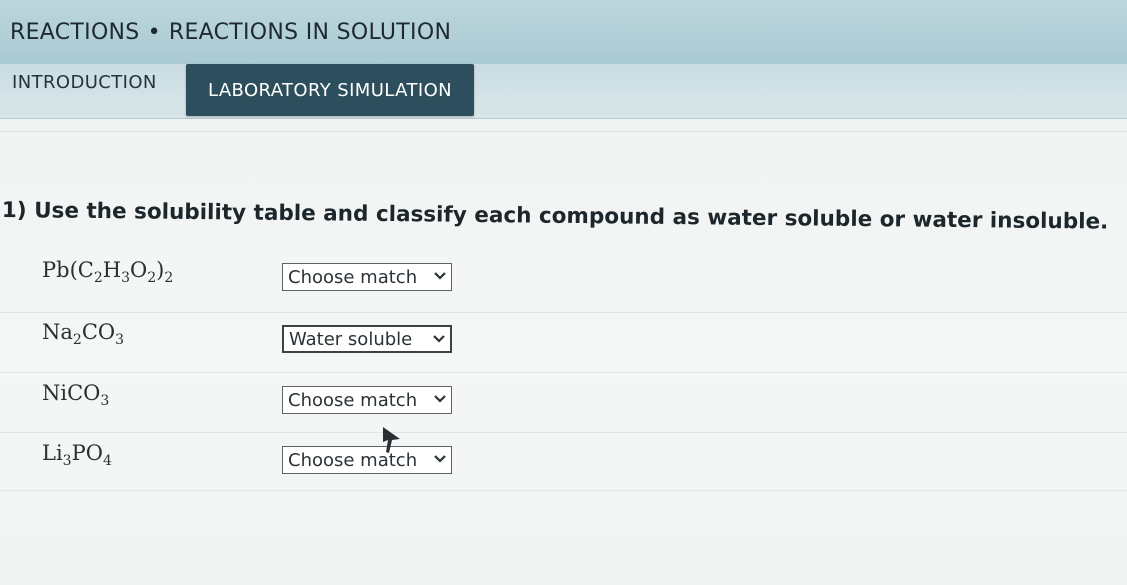 Image resolution: width=1127 pixels, height=585 pixels. I want to click on compound-text: PO, so click(87, 453).